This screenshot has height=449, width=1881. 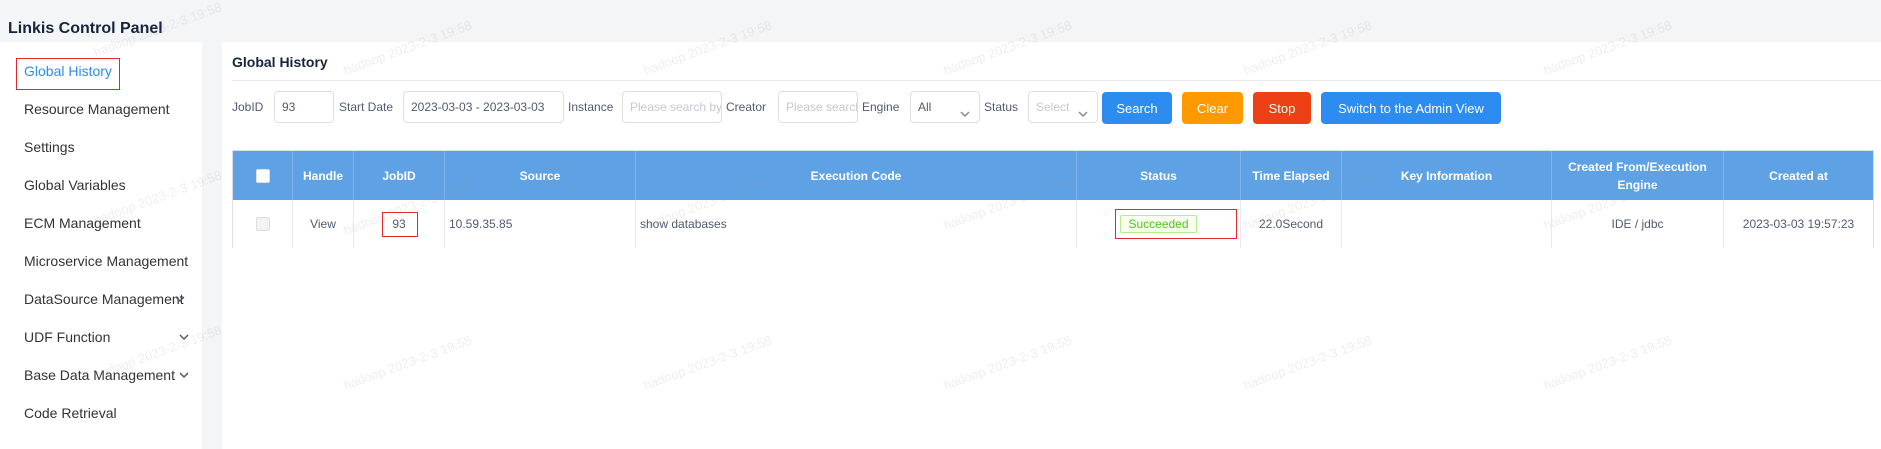 I want to click on search-button: Search, so click(x=1137, y=108).